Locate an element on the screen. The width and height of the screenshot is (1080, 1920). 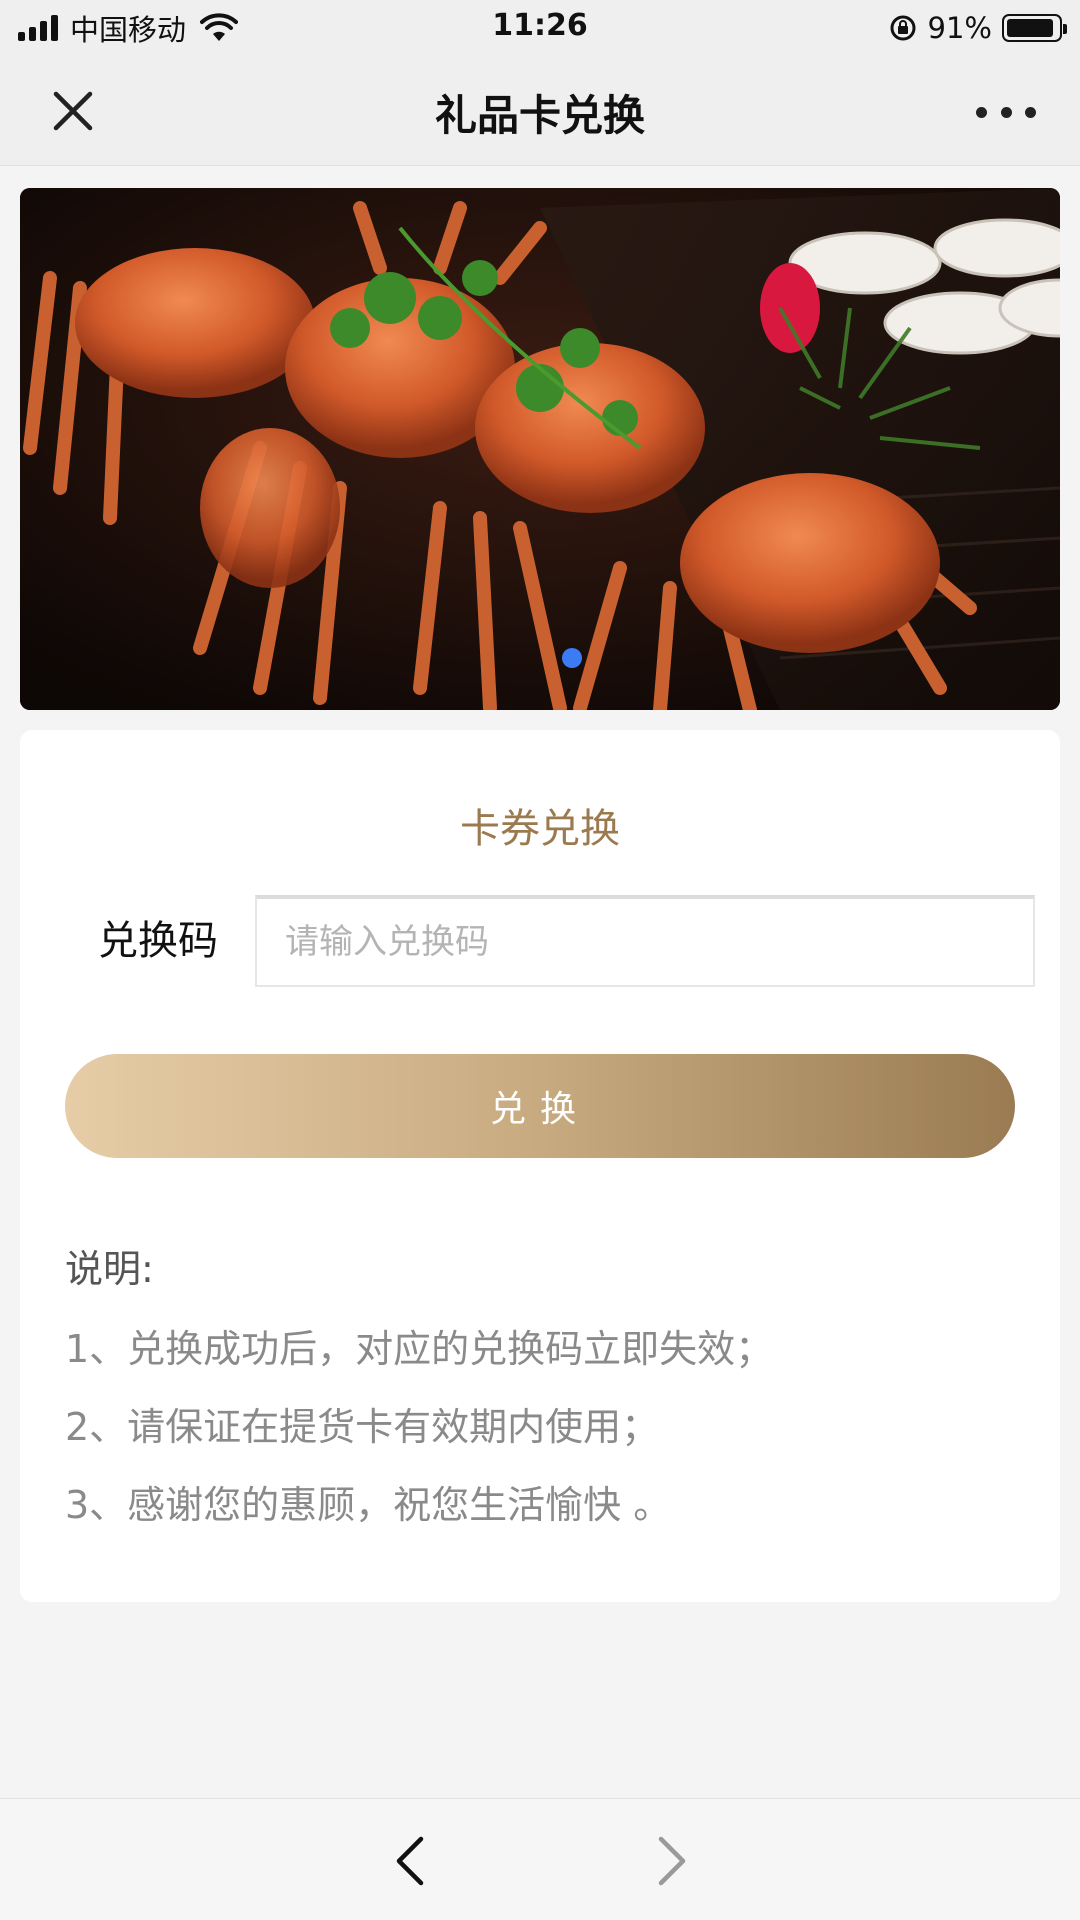
more-icon is located at coordinates (1006, 112).